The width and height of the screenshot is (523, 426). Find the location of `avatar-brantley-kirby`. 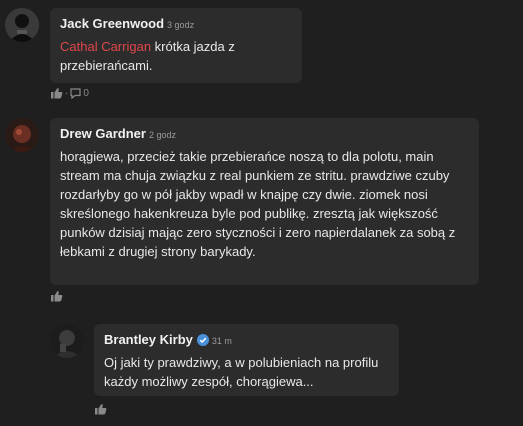

avatar-brantley-kirby is located at coordinates (67, 341).